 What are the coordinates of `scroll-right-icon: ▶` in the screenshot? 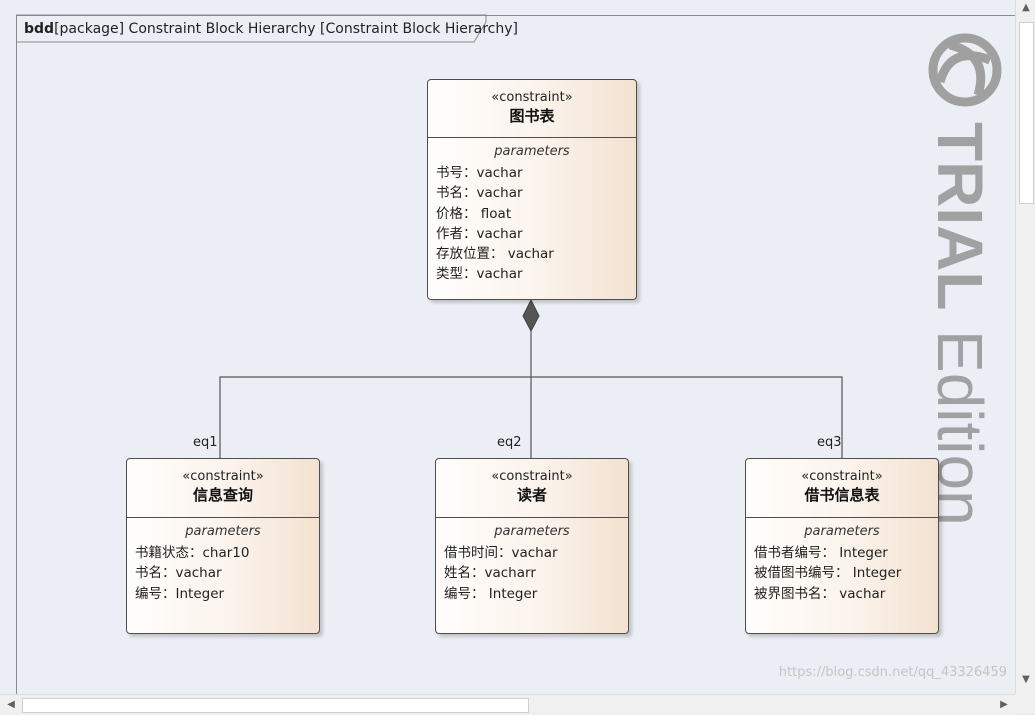 It's located at (1004, 705).